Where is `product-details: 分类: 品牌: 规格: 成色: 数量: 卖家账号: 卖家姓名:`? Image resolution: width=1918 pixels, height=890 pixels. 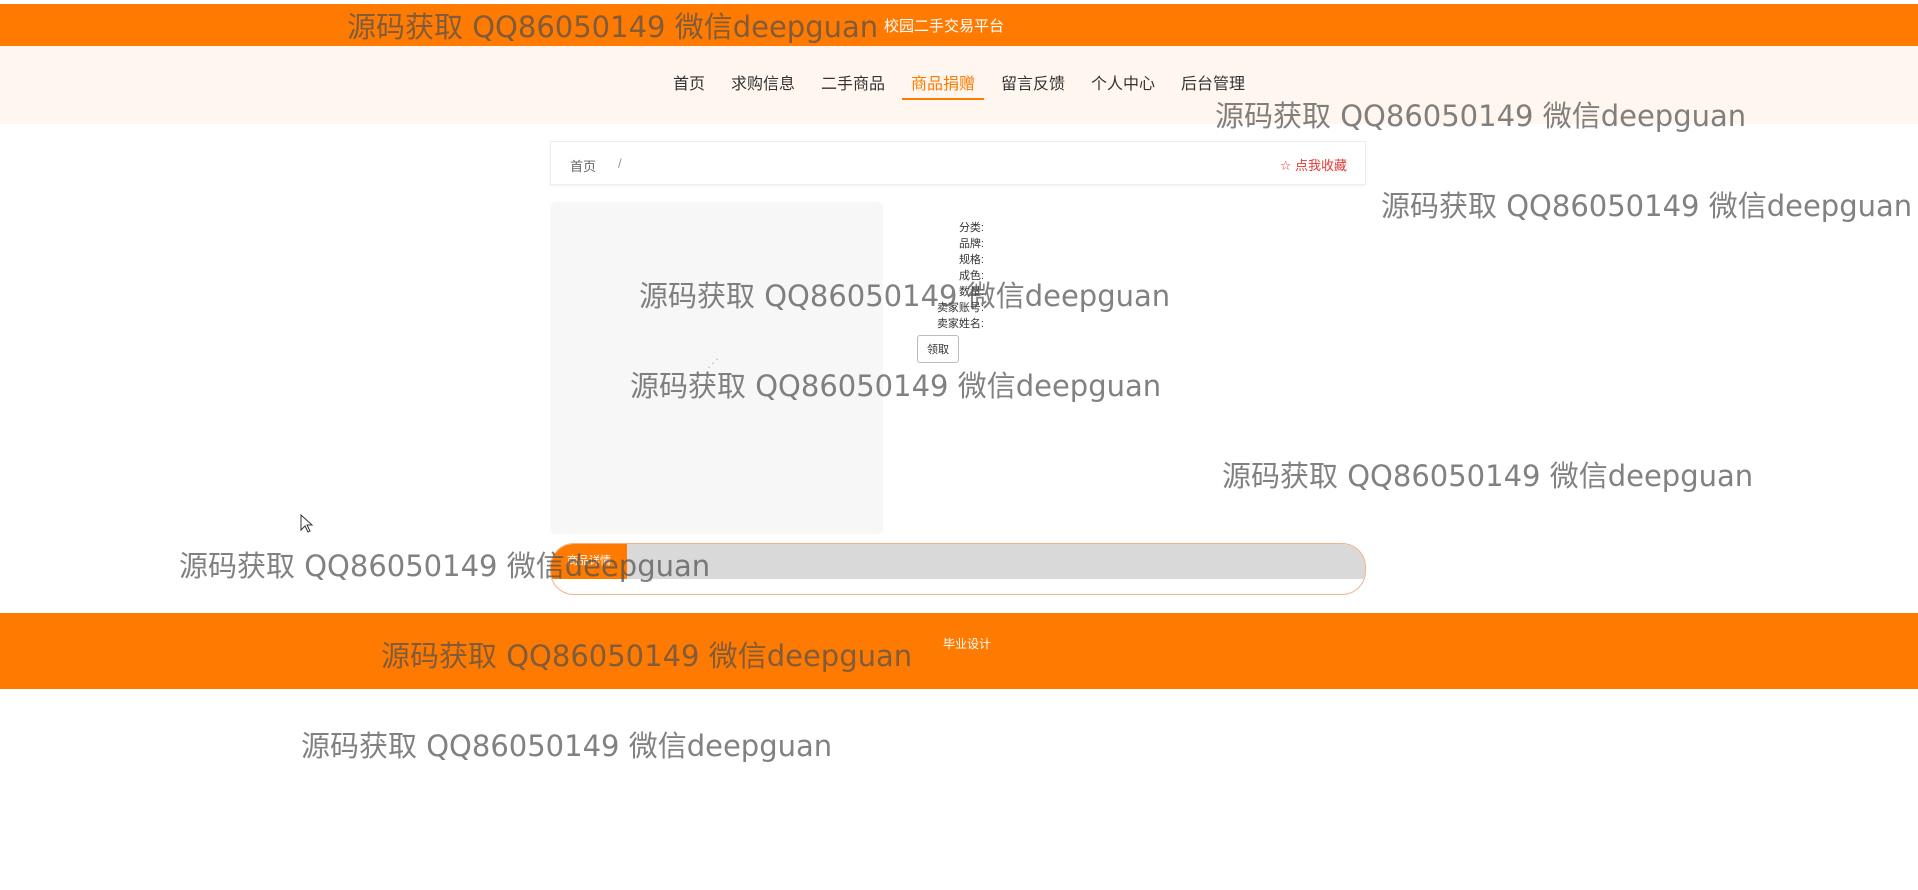 product-details: 分类: 品牌: 规格: 成色: 数量: 卖家账号: 卖家姓名: is located at coordinates (951, 276).